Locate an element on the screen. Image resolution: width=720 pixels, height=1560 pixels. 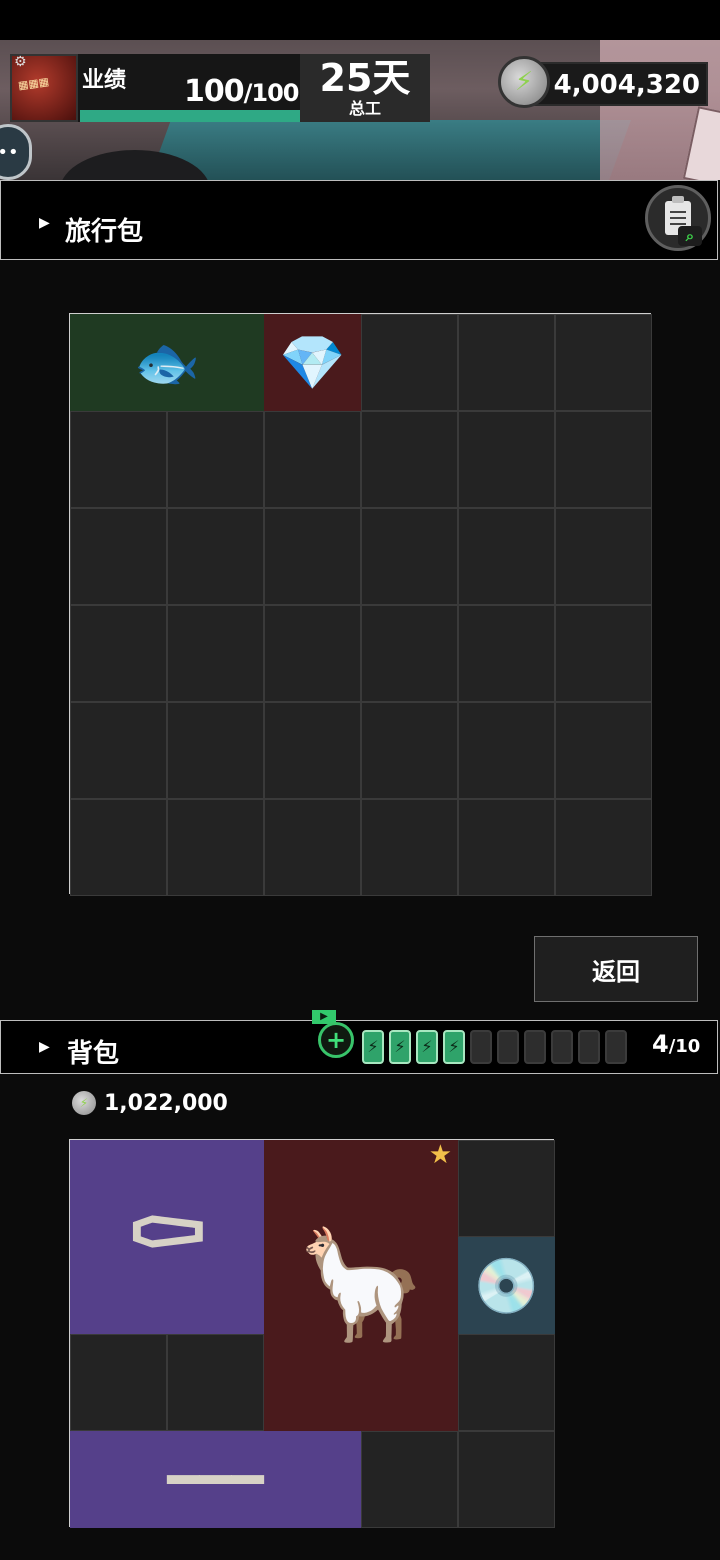
logo-art: ▦▦▦ is located at coordinates (33, 83).